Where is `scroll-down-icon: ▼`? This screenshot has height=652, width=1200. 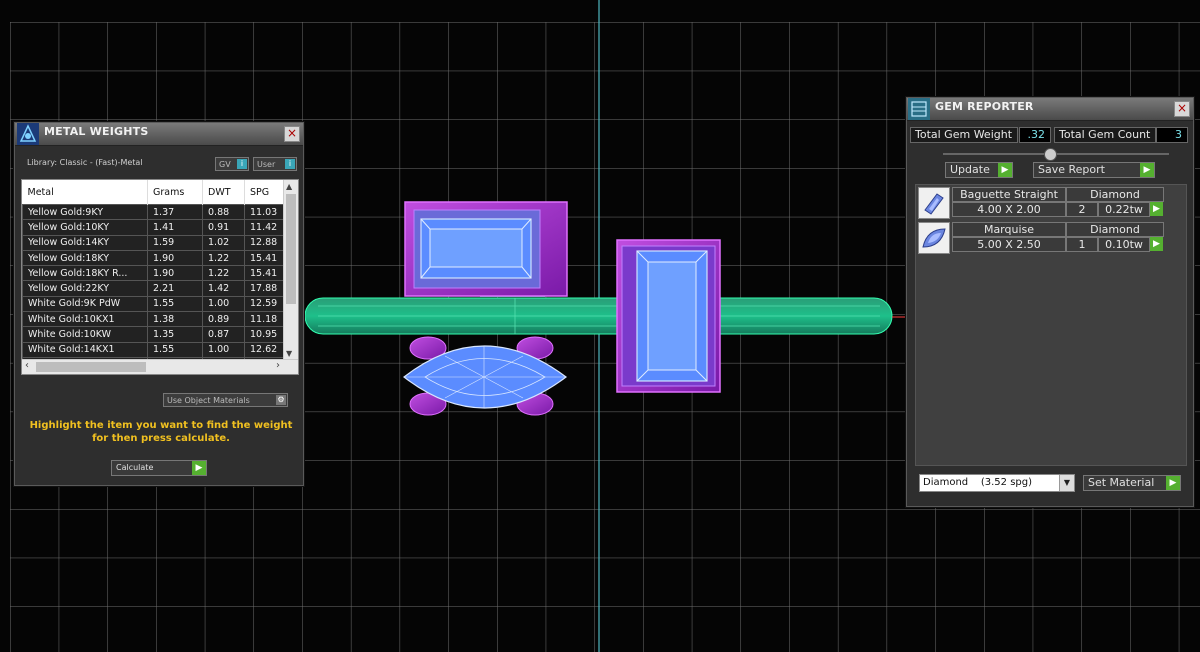
scroll-down-icon: ▼ is located at coordinates (289, 353).